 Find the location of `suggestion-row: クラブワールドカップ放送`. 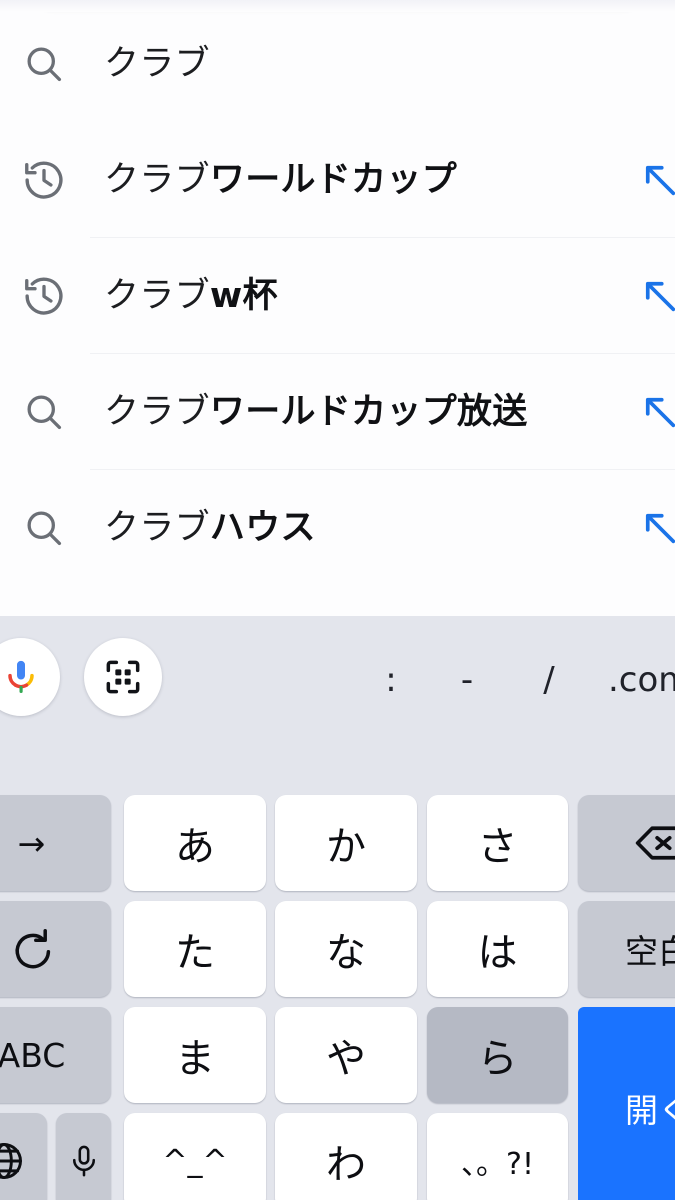

suggestion-row: クラブワールドカップ放送 is located at coordinates (337, 412).